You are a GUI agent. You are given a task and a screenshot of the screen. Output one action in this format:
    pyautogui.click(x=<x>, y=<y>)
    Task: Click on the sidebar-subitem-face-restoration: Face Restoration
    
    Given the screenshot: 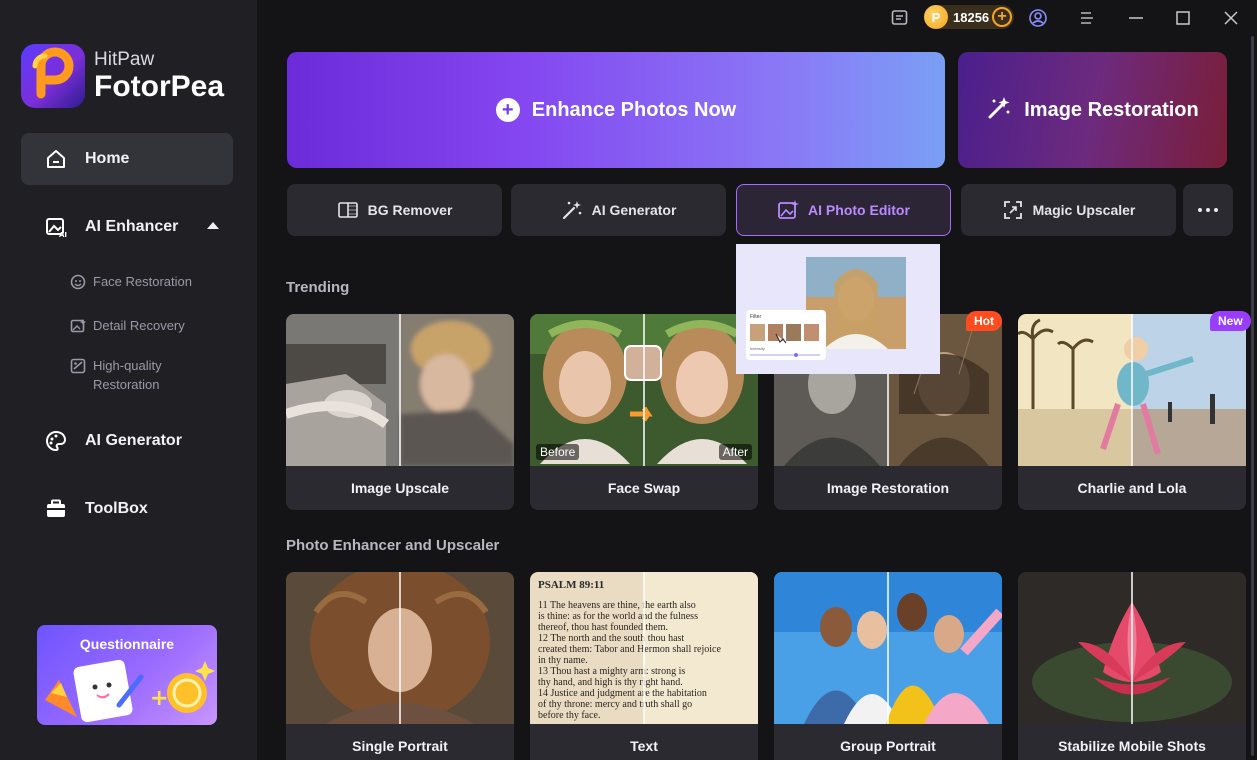 What is the action you would take?
    pyautogui.click(x=131, y=281)
    